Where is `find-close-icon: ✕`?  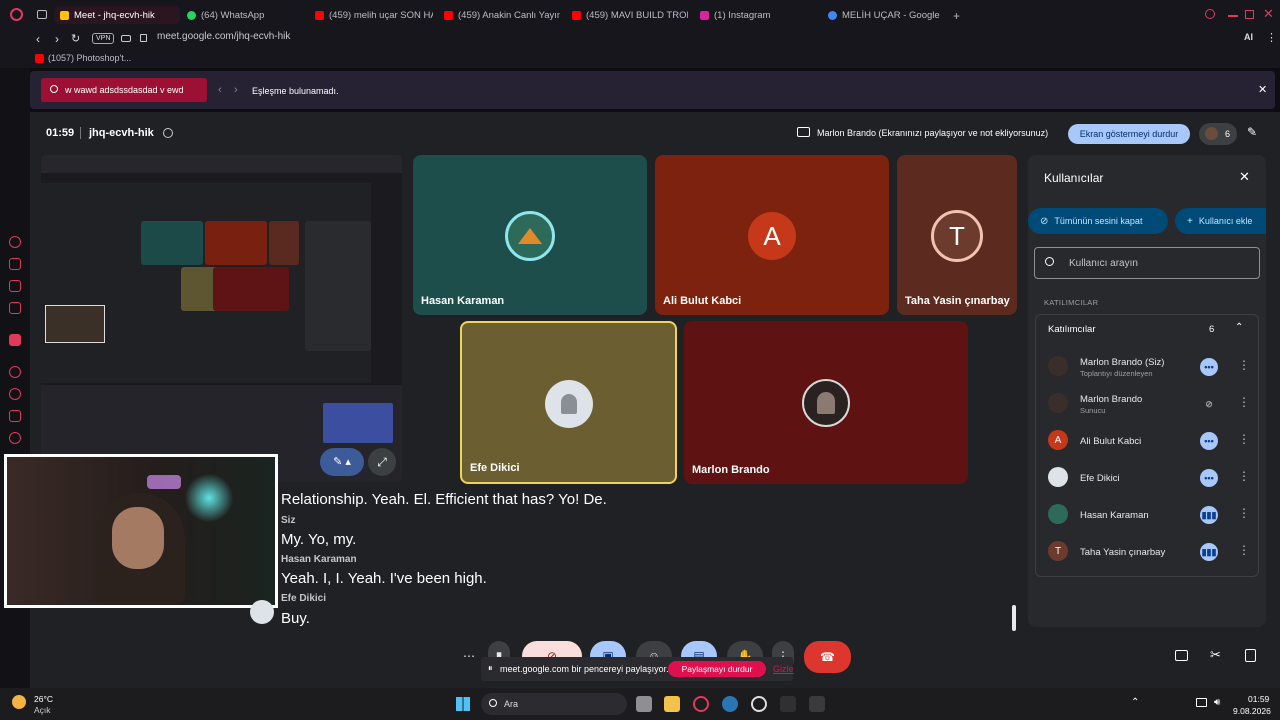
find-close-icon: ✕ is located at coordinates (1262, 89).